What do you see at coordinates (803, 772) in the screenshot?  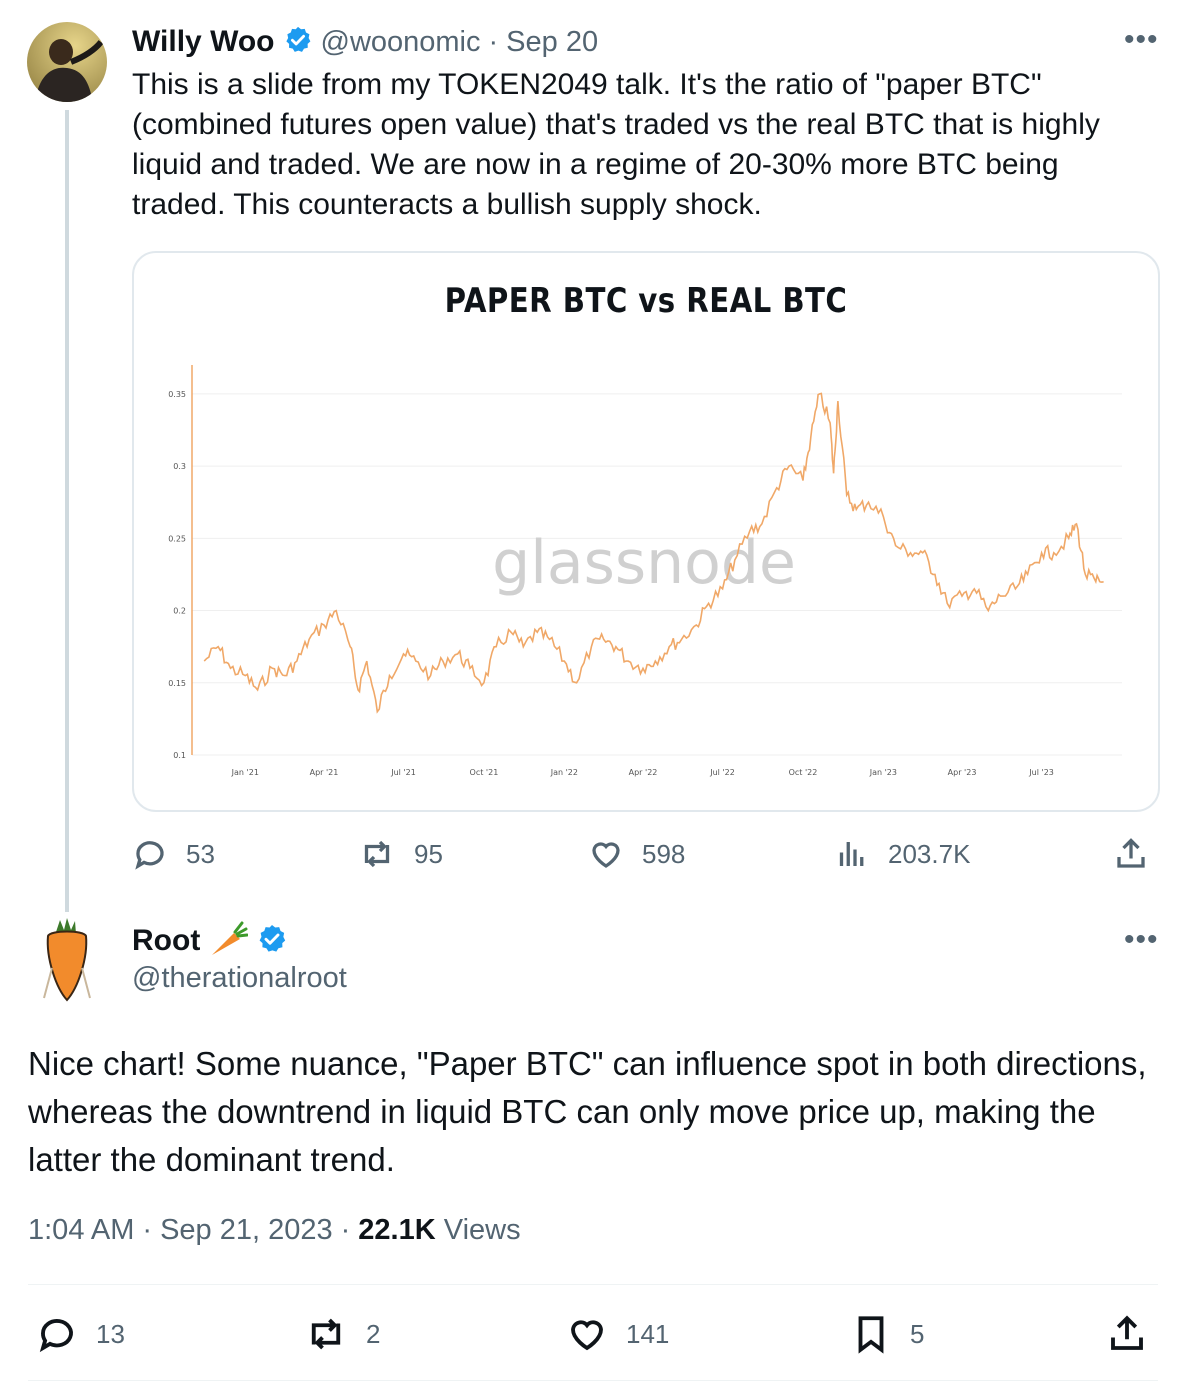 I see `x-tick-label: Oct '22` at bounding box center [803, 772].